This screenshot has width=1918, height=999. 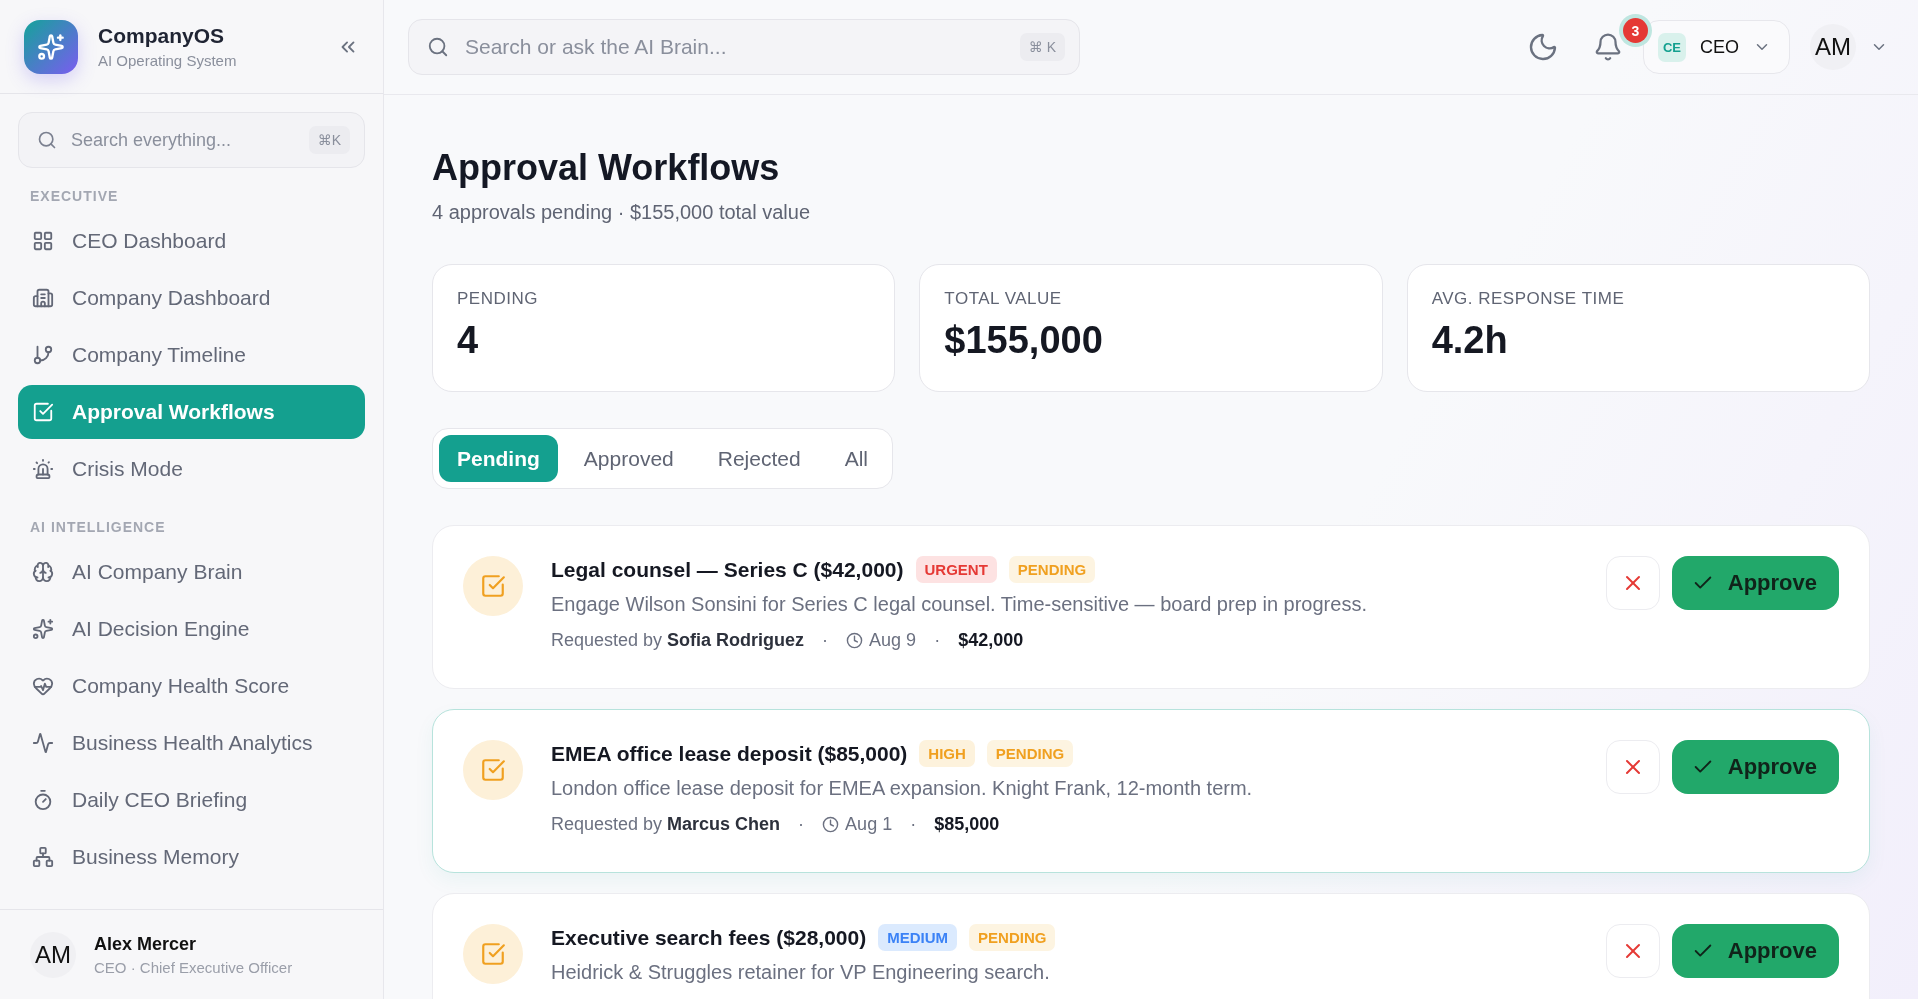 I want to click on shortcut-hint: ⌘ K, so click(x=1042, y=47).